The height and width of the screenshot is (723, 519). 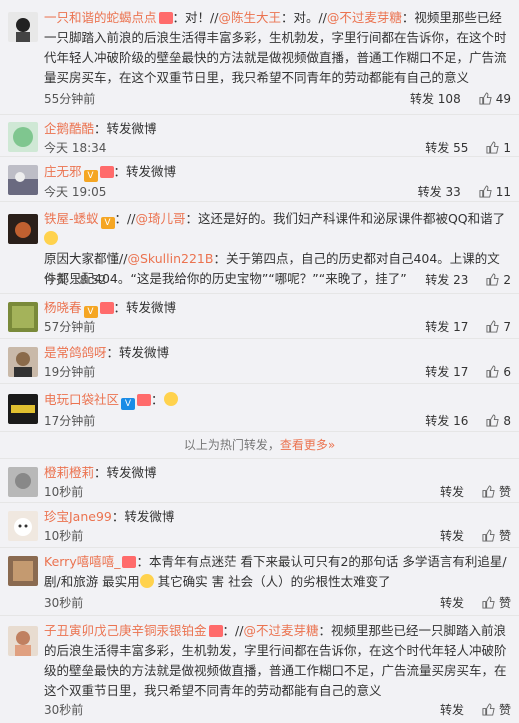 I want to click on verified-blue-v-icon: V, so click(x=128, y=404).